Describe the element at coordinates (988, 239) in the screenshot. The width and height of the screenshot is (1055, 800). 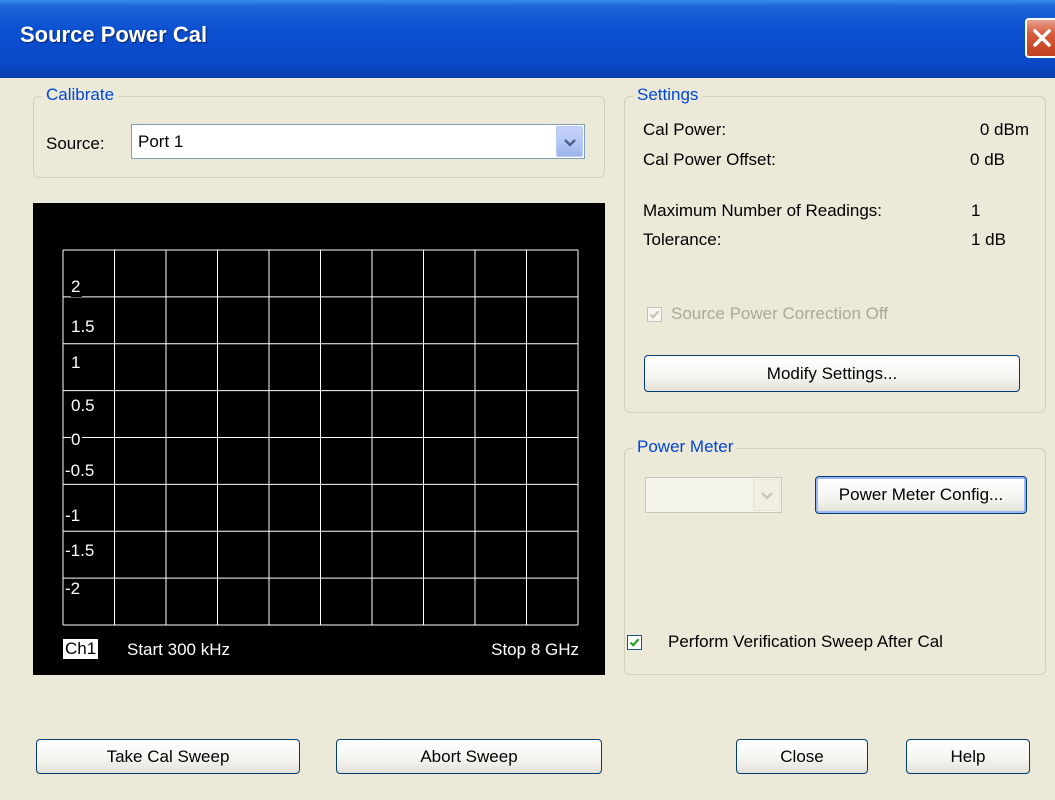
I see `tolerance-value: 1 dB` at that location.